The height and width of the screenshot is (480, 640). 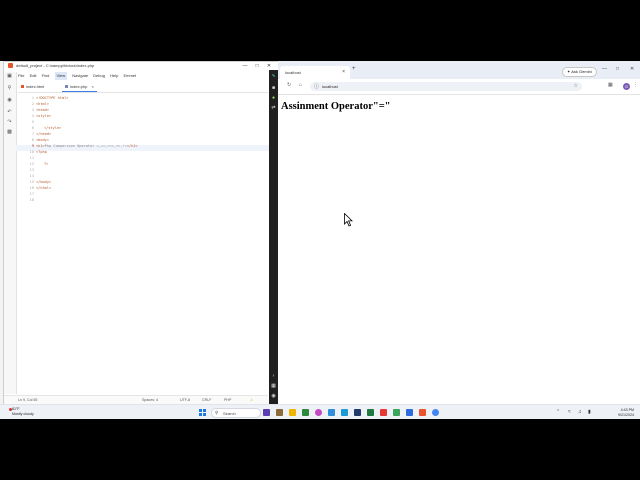 What do you see at coordinates (273, 98) in the screenshot?
I see `git-panel-icon: ●` at bounding box center [273, 98].